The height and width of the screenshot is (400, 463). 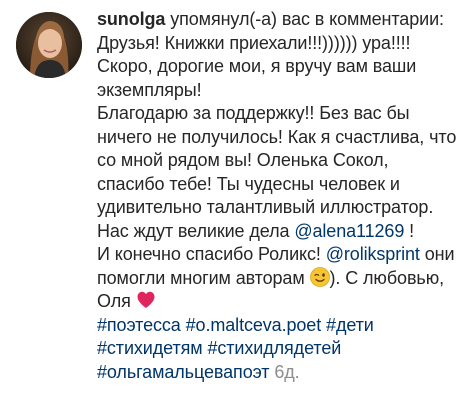 What do you see at coordinates (409, 230) in the screenshot?
I see `paragraph-3-tail: !` at bounding box center [409, 230].